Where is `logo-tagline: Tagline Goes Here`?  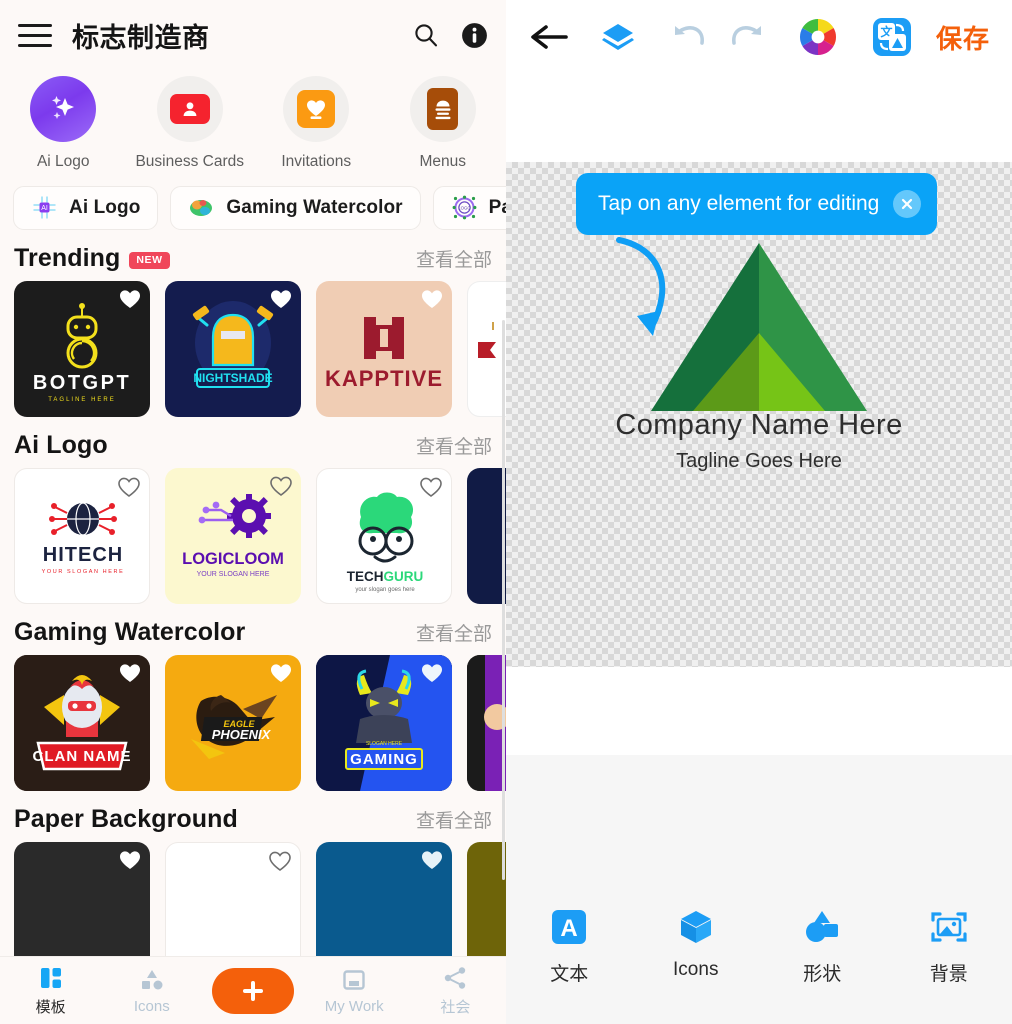
logo-tagline: Tagline Goes Here is located at coordinates (759, 461).